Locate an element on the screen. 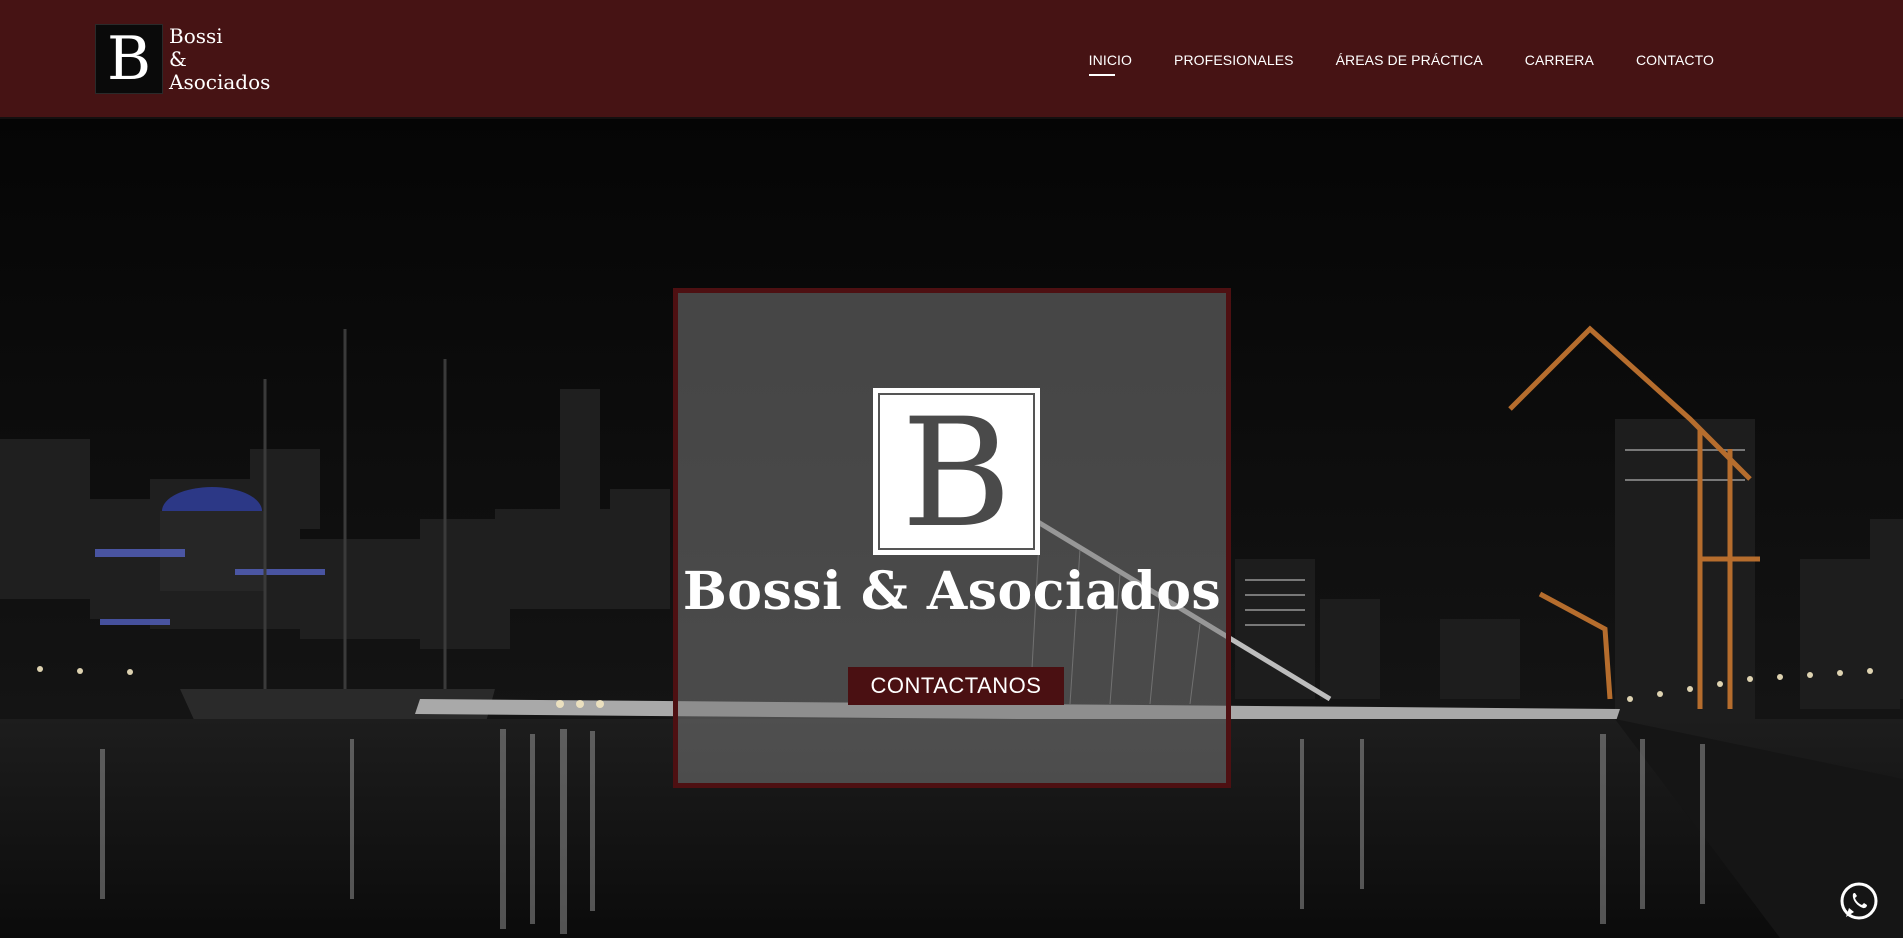  hero-logo: B is located at coordinates (956, 471).